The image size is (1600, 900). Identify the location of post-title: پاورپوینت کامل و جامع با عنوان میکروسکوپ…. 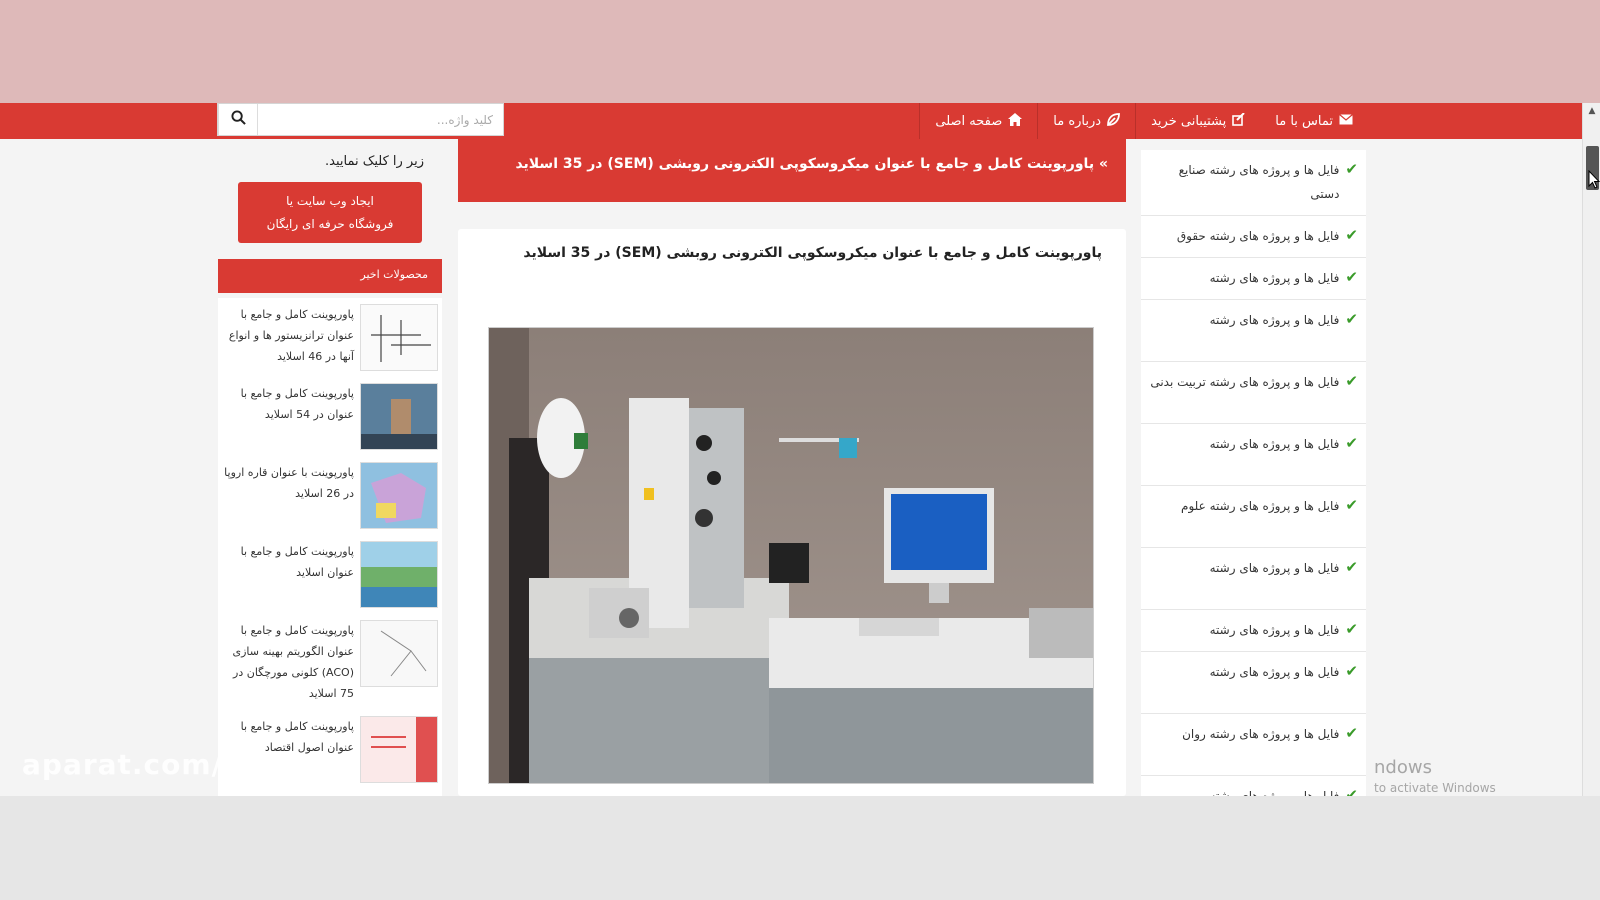
(812, 253).